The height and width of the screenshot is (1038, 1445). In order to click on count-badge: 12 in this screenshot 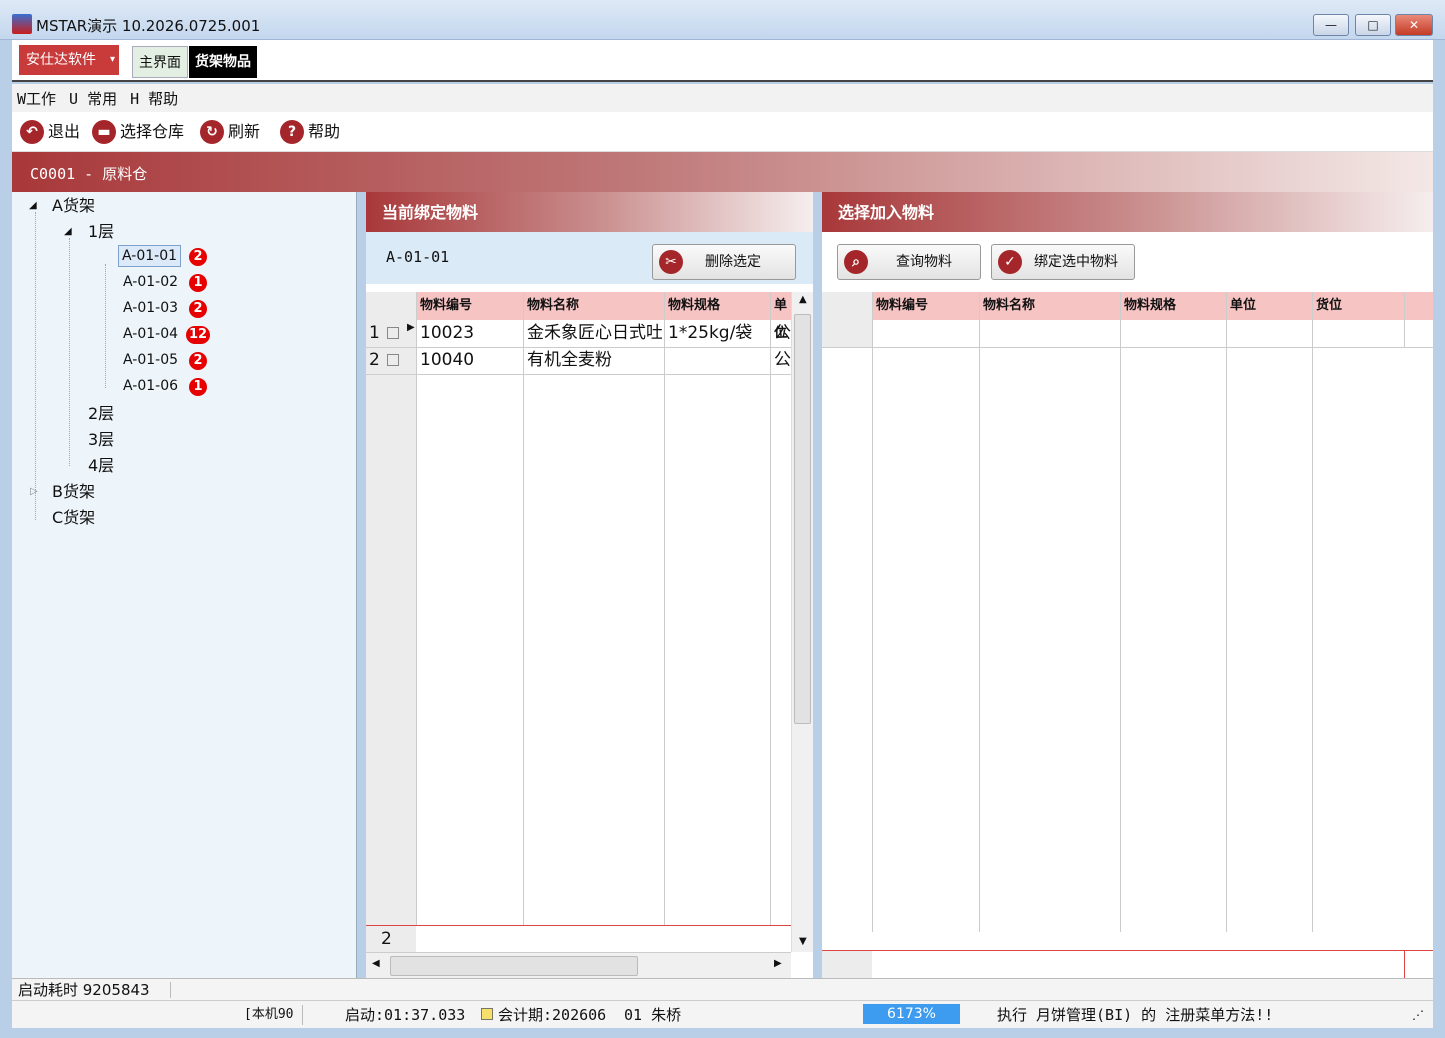, I will do `click(198, 335)`.